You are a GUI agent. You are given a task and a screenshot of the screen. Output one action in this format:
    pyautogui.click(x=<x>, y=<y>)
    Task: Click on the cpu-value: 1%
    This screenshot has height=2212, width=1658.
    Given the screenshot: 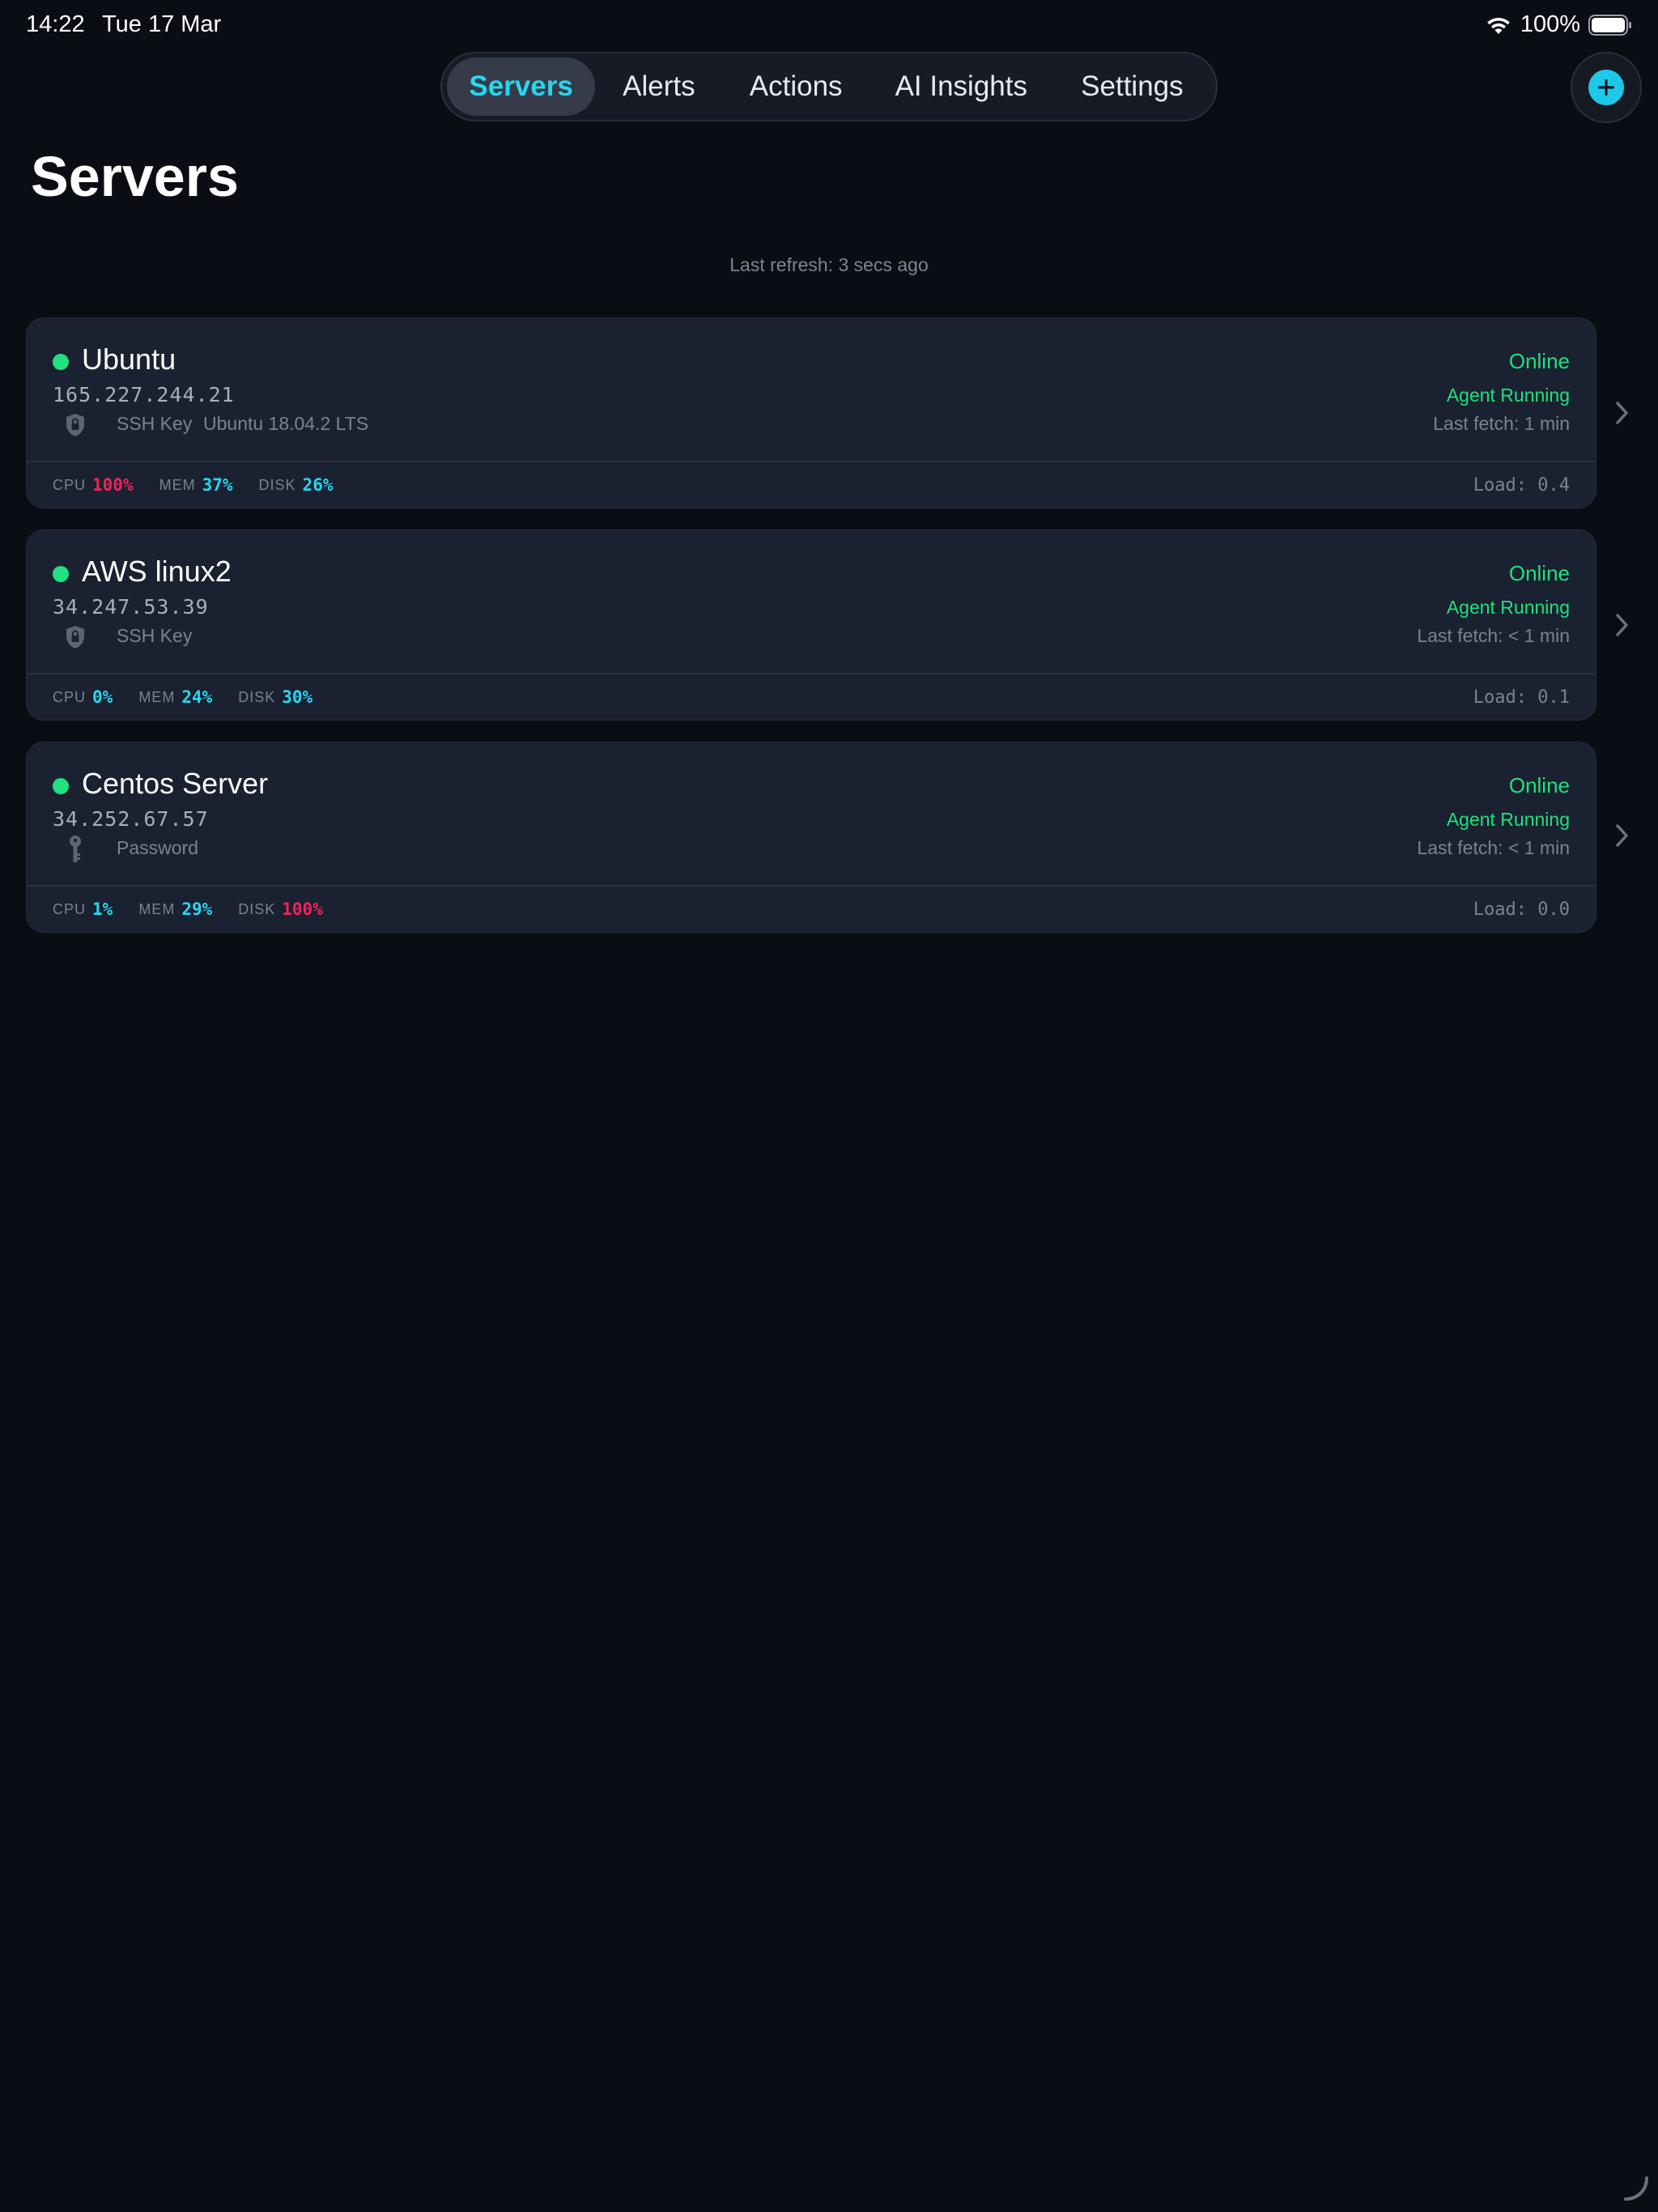 What is the action you would take?
    pyautogui.click(x=102, y=910)
    